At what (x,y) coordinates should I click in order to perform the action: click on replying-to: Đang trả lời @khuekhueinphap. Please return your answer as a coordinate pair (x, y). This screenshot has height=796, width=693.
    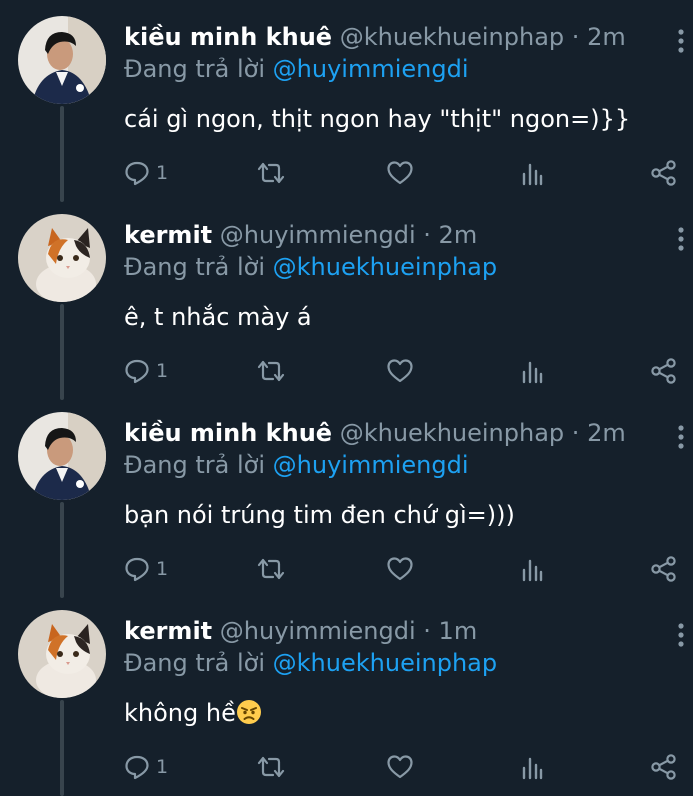
    Looking at the image, I should click on (310, 267).